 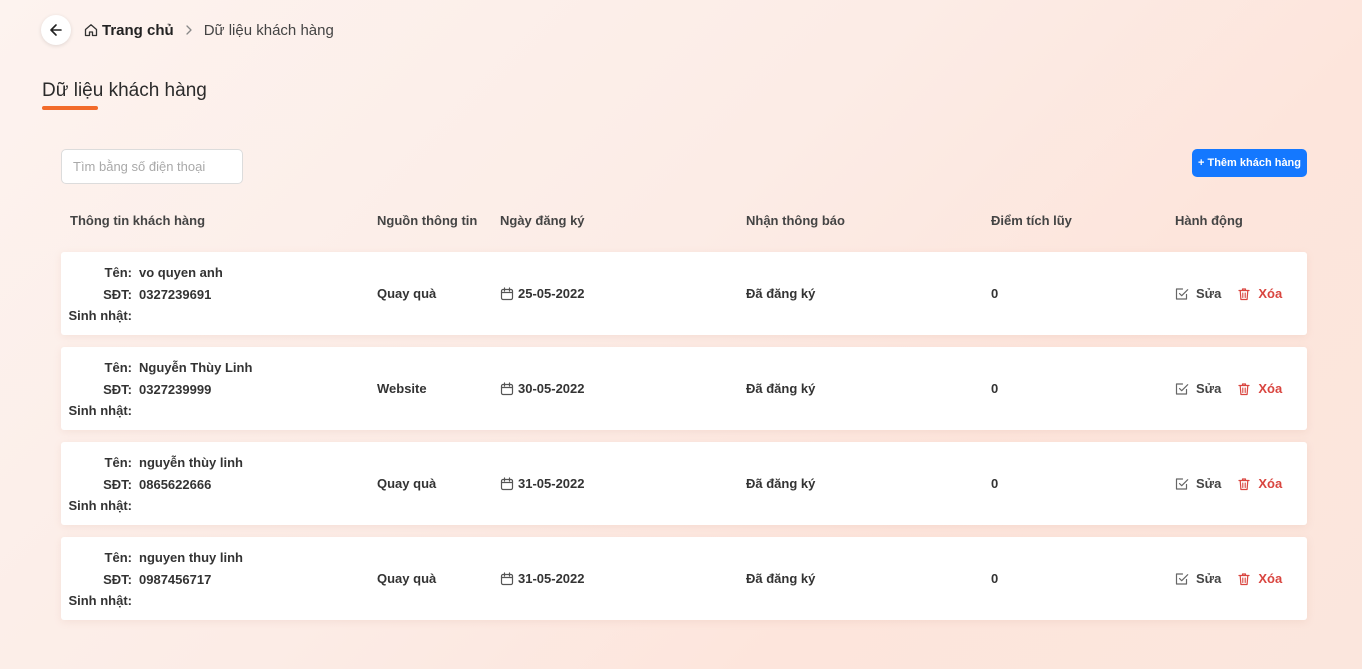 I want to click on search-input, so click(x=152, y=166).